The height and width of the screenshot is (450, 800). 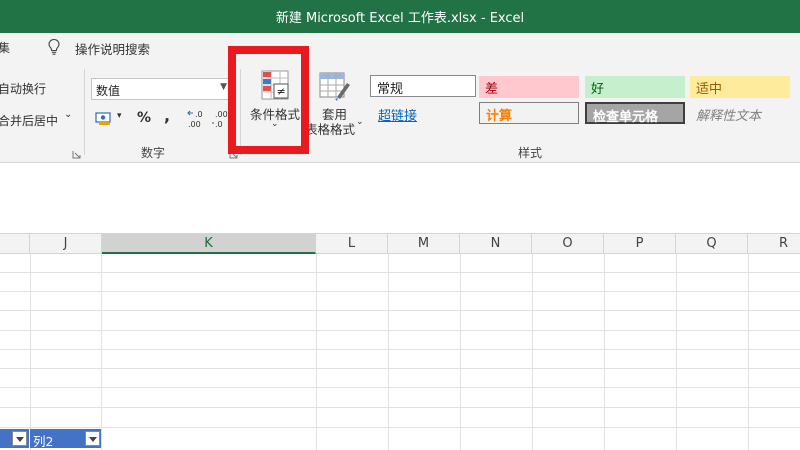 What do you see at coordinates (29, 120) in the screenshot?
I see `merge-center-button: 合并后居中` at bounding box center [29, 120].